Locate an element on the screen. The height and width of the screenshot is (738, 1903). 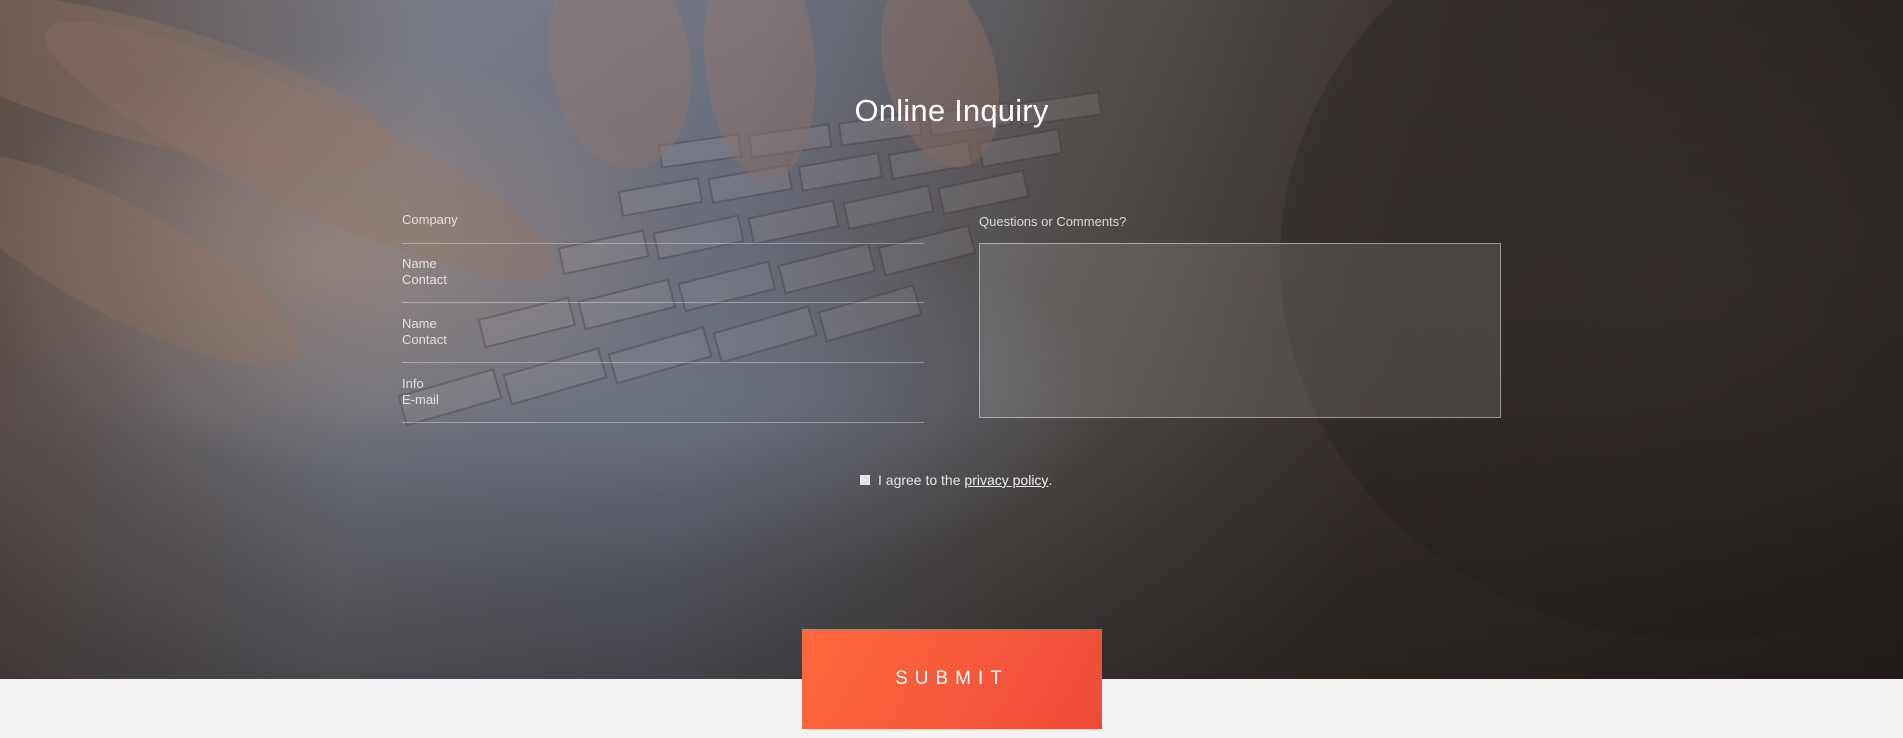
comments-textarea is located at coordinates (1240, 330).